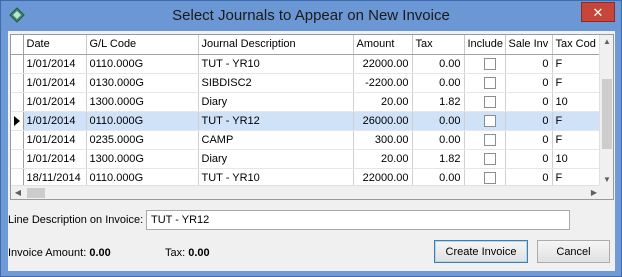 This screenshot has width=622, height=277. What do you see at coordinates (276, 45) in the screenshot?
I see `column-header-journal-description: Journal Description` at bounding box center [276, 45].